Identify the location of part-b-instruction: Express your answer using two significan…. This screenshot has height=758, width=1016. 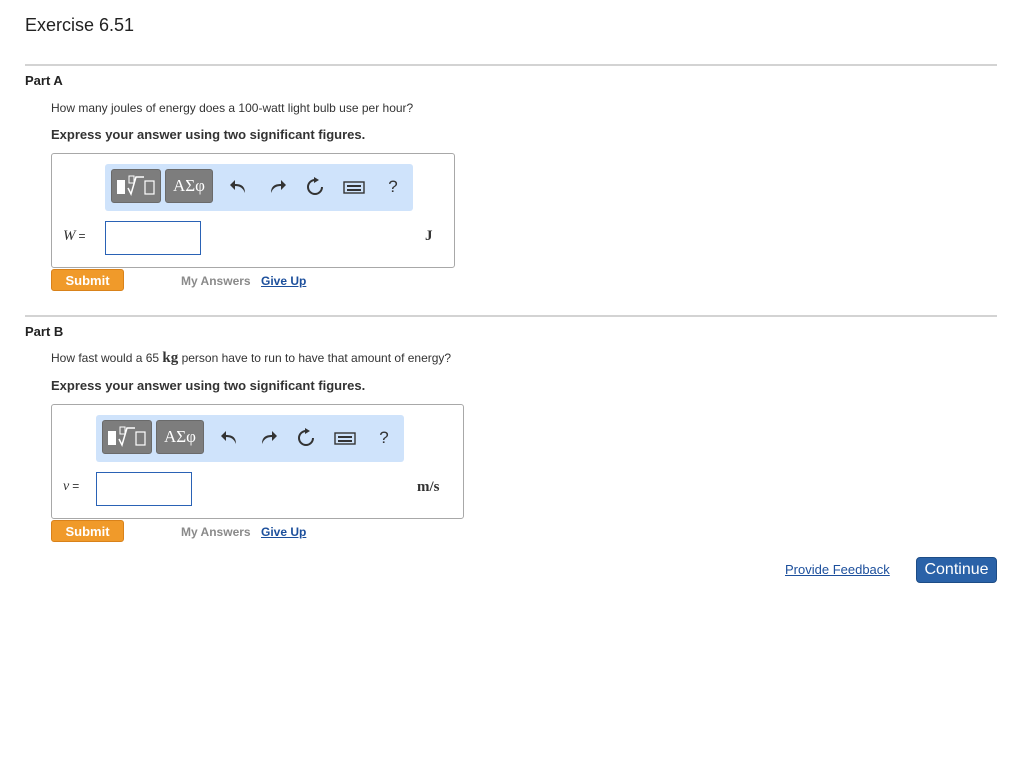
(208, 385).